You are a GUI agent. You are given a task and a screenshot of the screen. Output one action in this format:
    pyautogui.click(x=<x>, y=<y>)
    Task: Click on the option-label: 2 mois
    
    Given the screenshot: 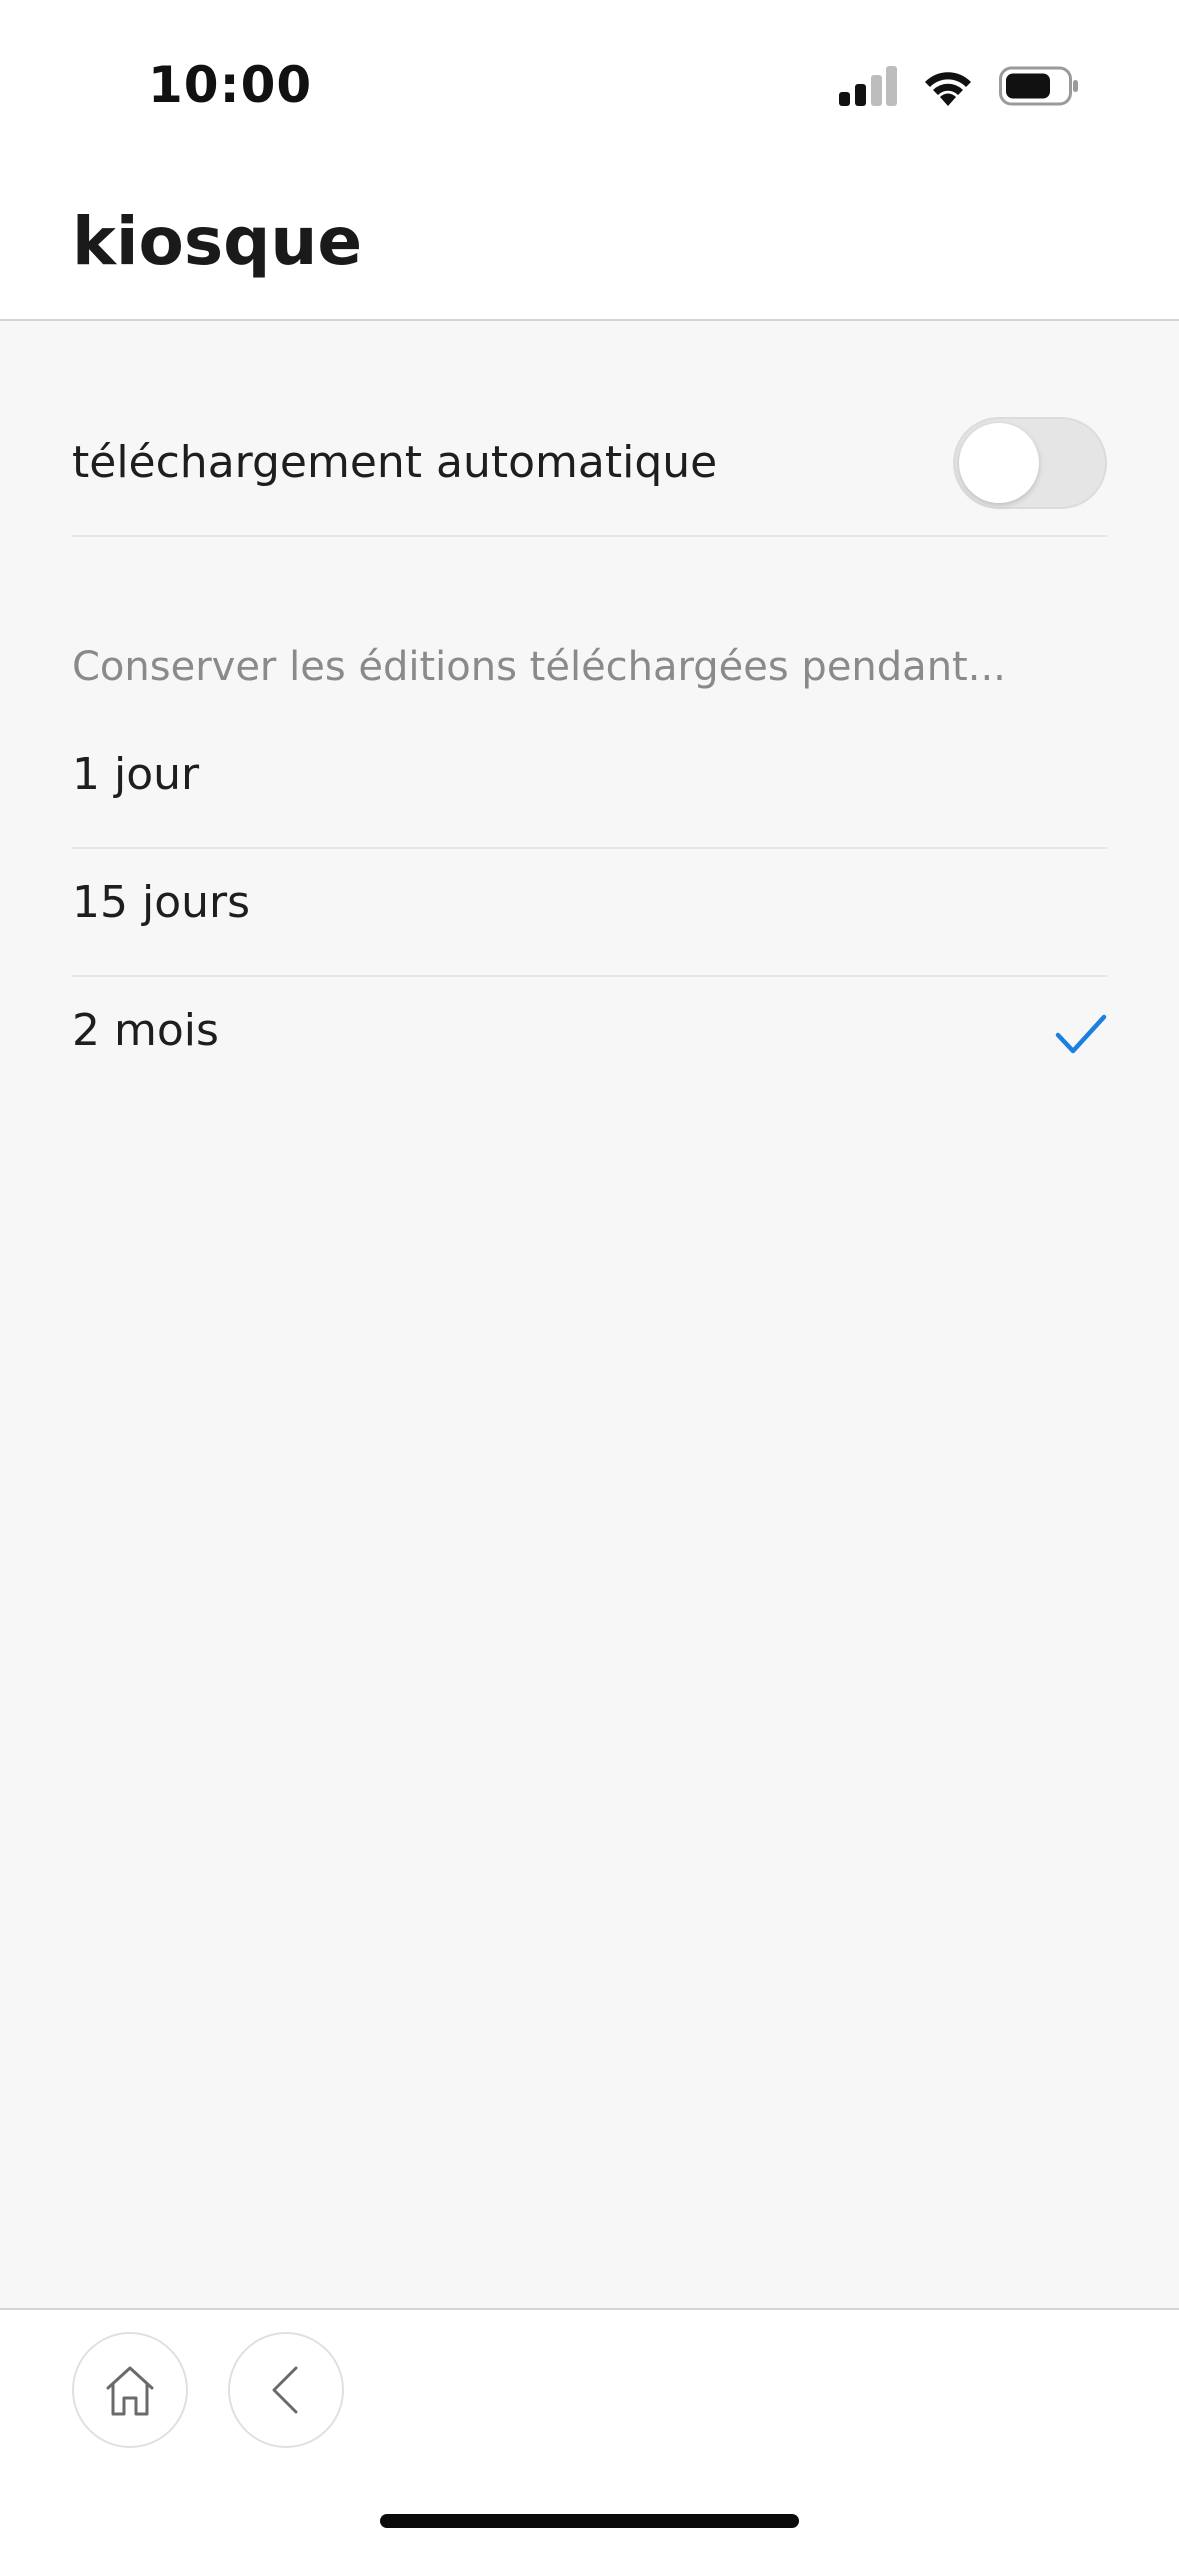 What is the action you would take?
    pyautogui.click(x=145, y=1030)
    